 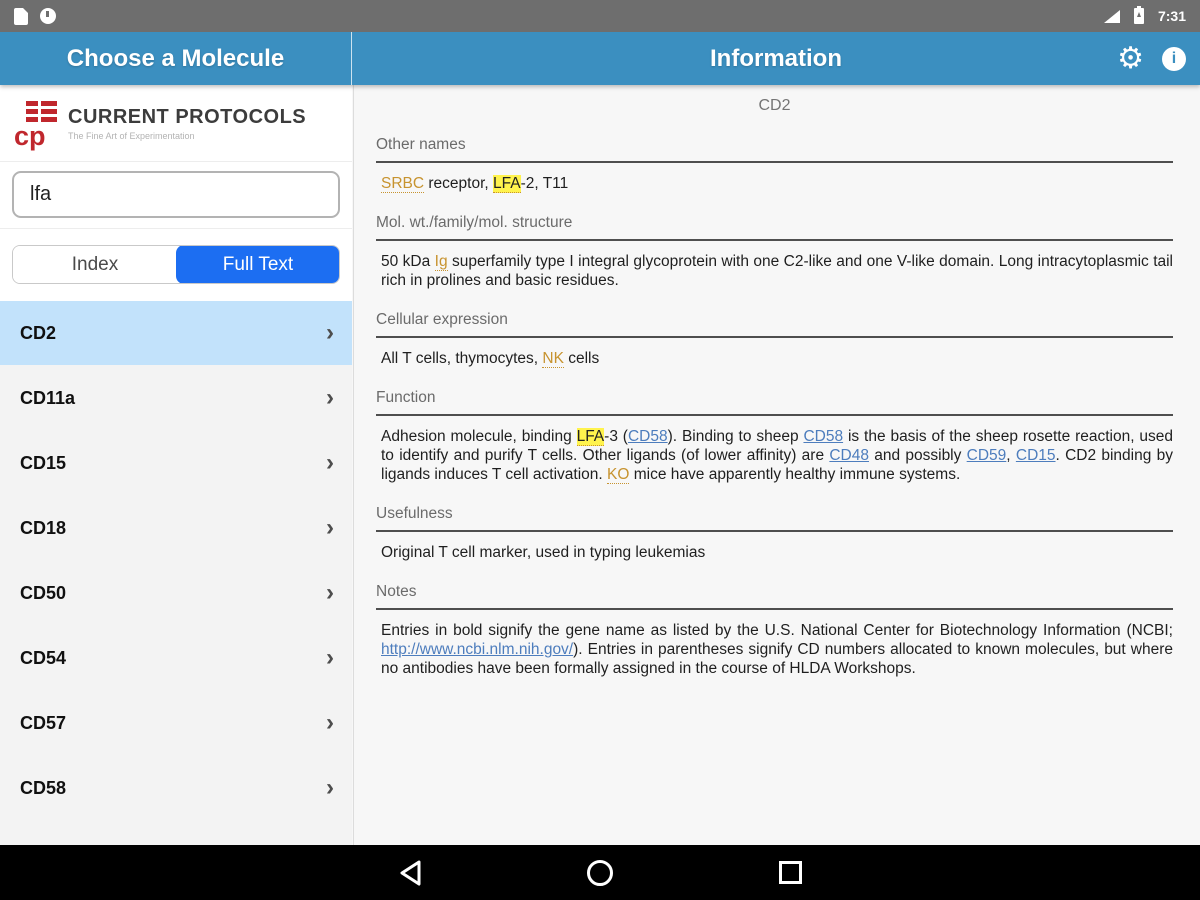 I want to click on list-item-cd11a: CD11a ›, so click(x=176, y=398).